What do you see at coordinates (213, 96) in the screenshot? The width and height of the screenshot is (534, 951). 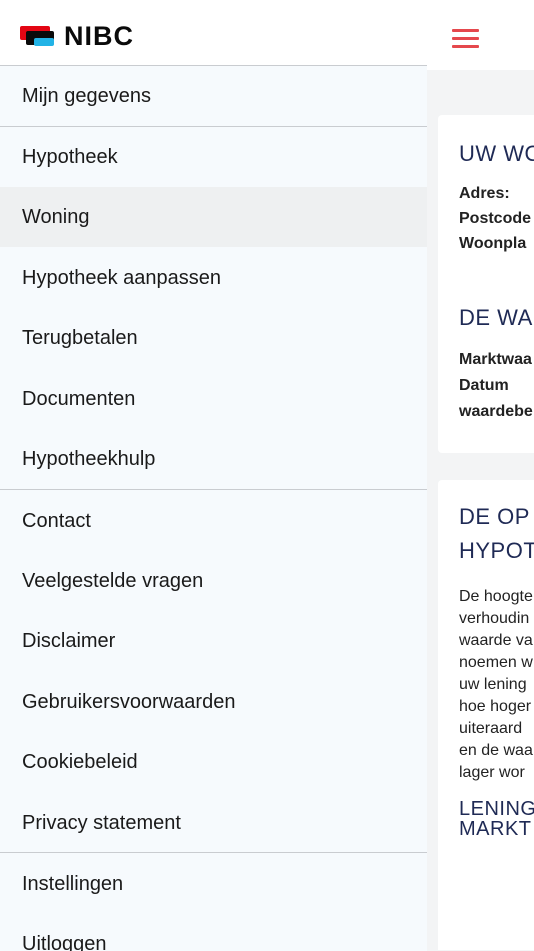 I see `menu-item-mijn-gegevens: Mijn gegevens` at bounding box center [213, 96].